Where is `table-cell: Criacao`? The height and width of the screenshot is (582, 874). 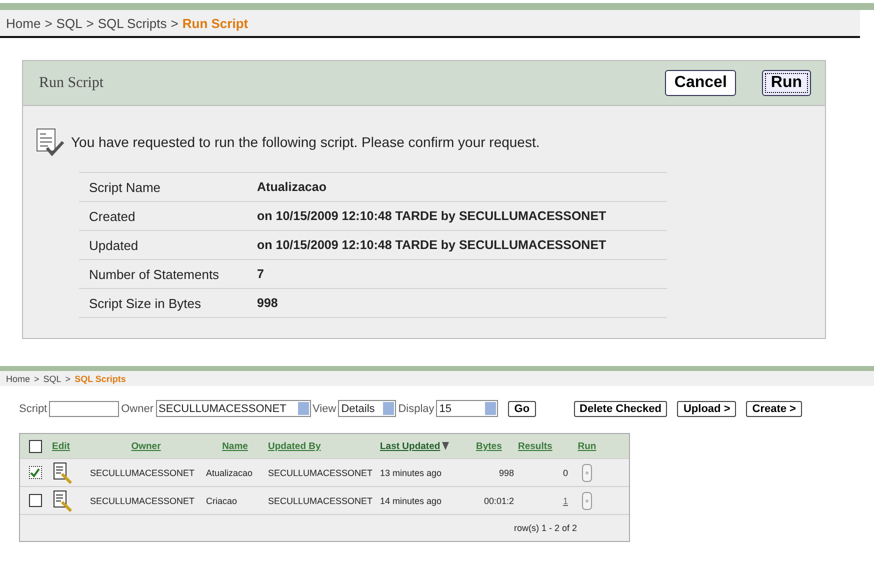
table-cell: Criacao is located at coordinates (222, 501).